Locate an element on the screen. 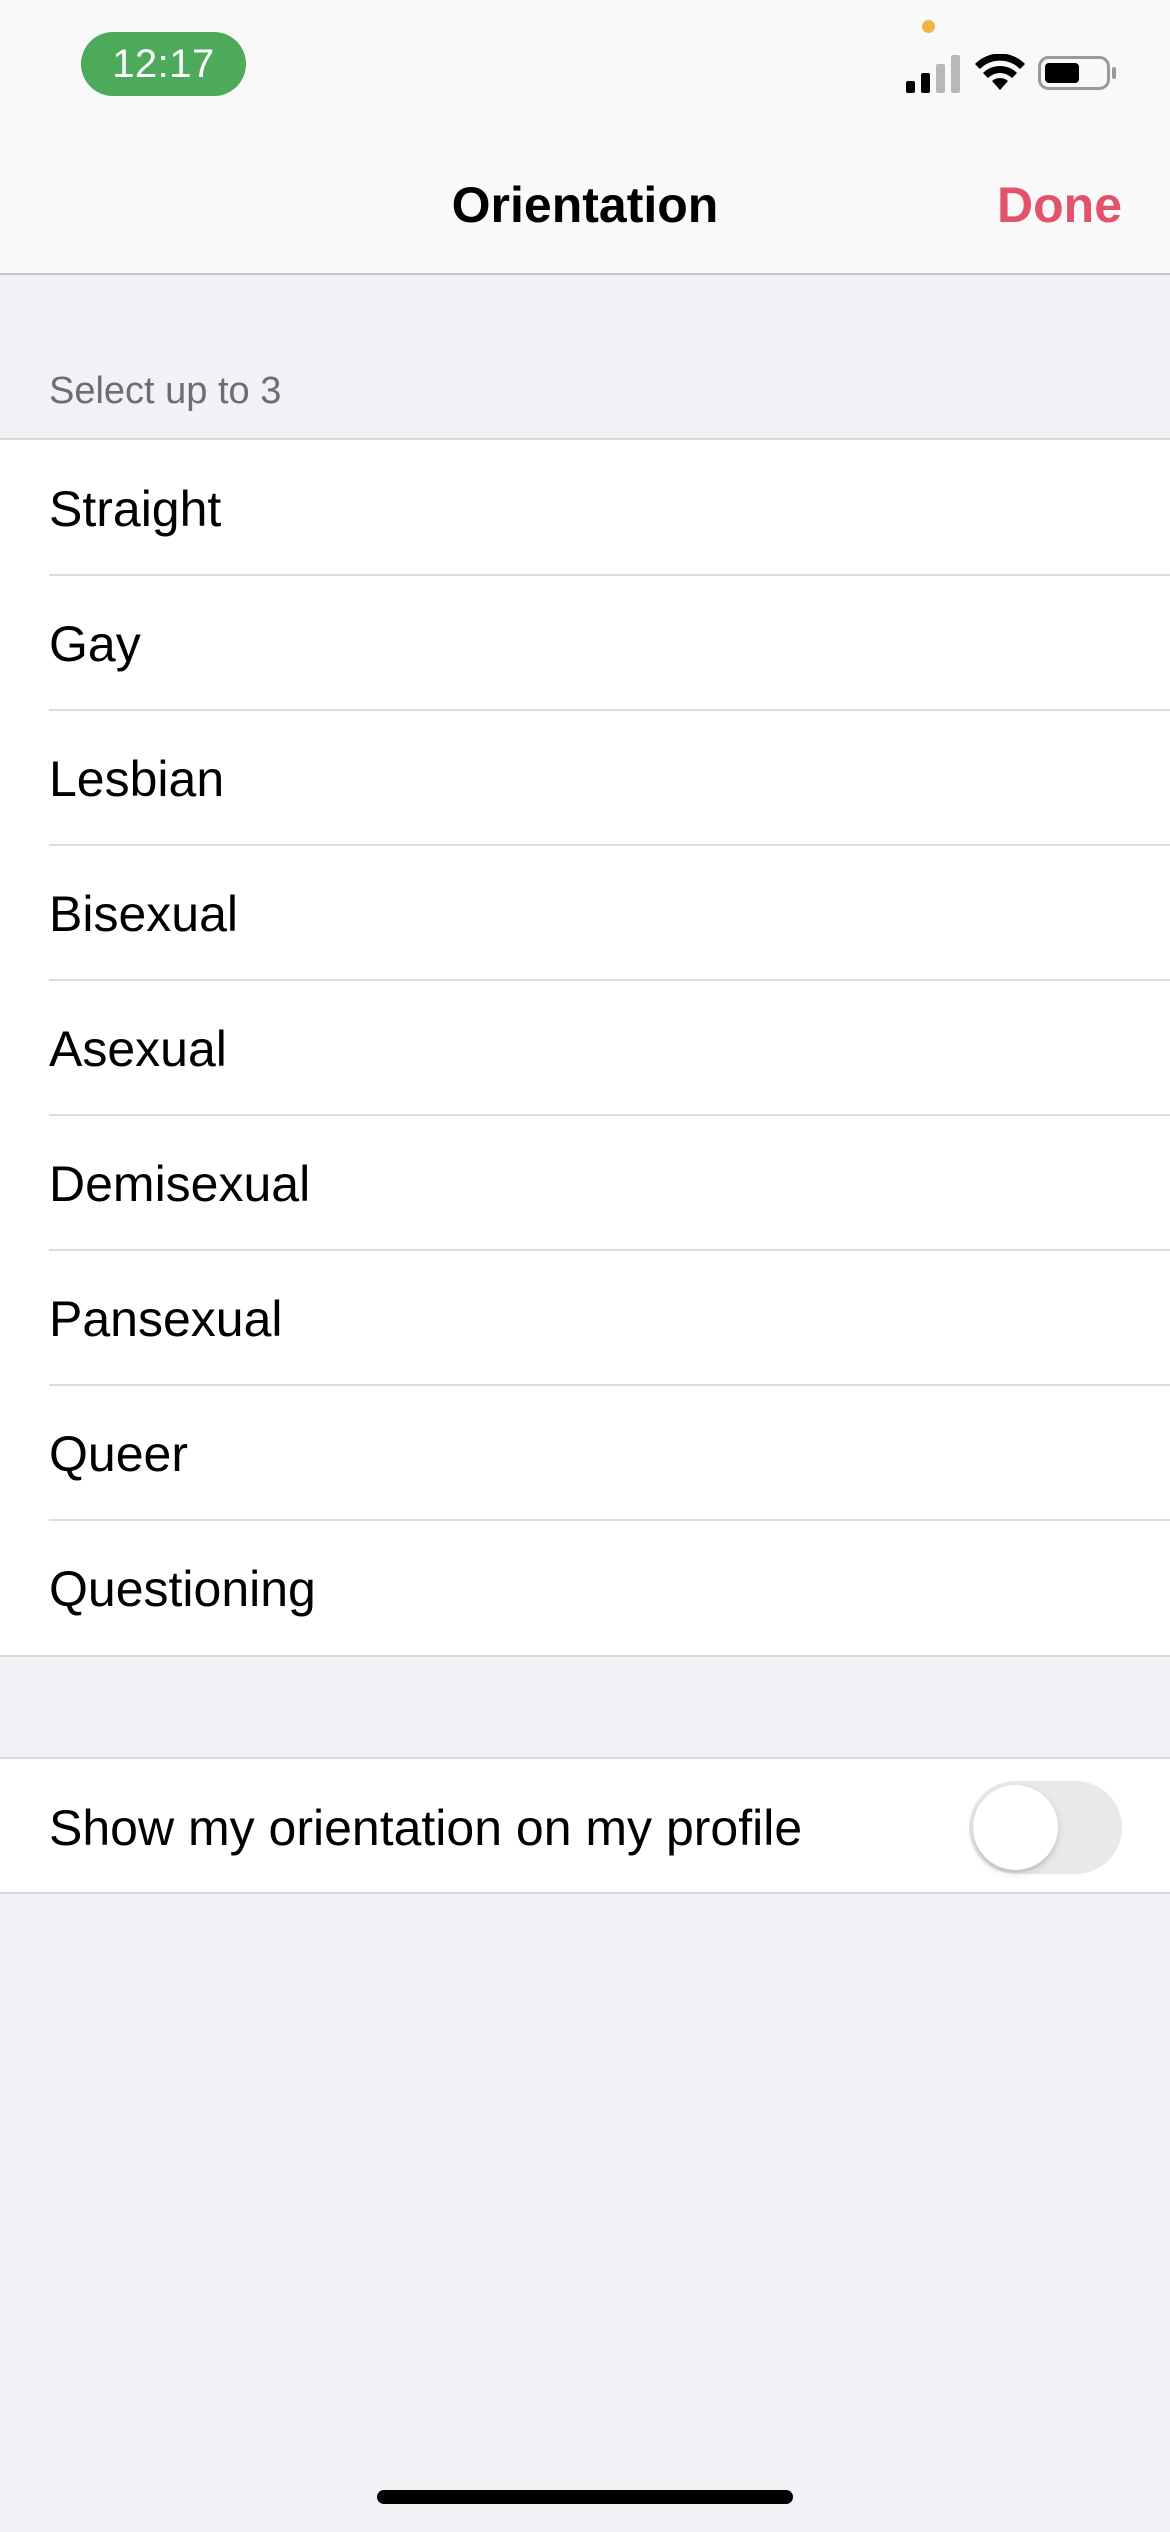 The image size is (1170, 2532). home-indicator is located at coordinates (585, 2497).